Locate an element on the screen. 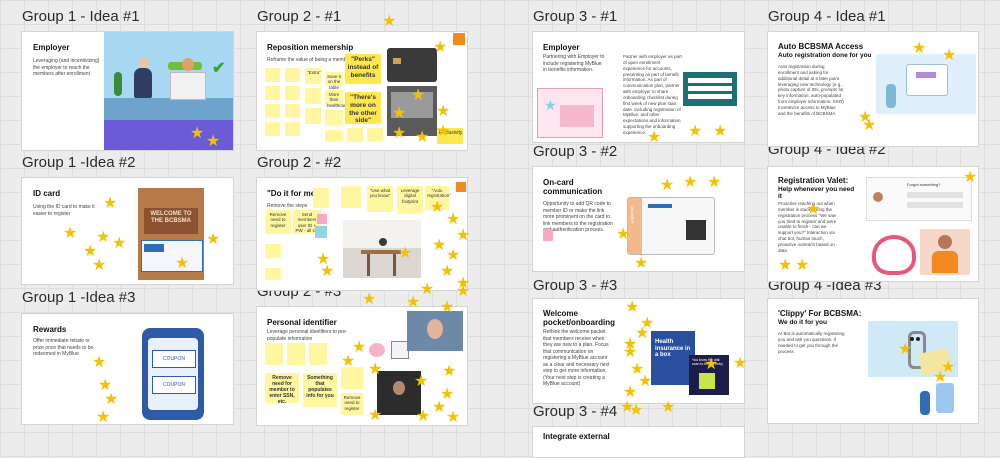  frame-title: 'Clippy' For BCBSMA: is located at coordinates (820, 313).